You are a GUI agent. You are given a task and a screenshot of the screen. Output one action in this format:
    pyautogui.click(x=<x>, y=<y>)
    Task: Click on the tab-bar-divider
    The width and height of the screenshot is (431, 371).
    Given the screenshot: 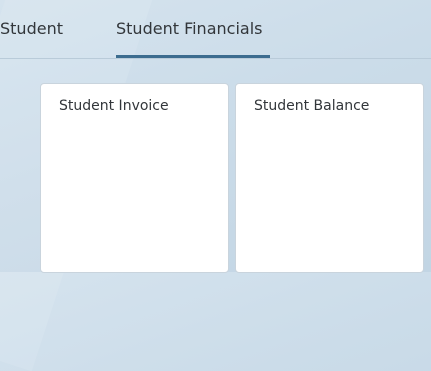 What is the action you would take?
    pyautogui.click(x=215, y=58)
    